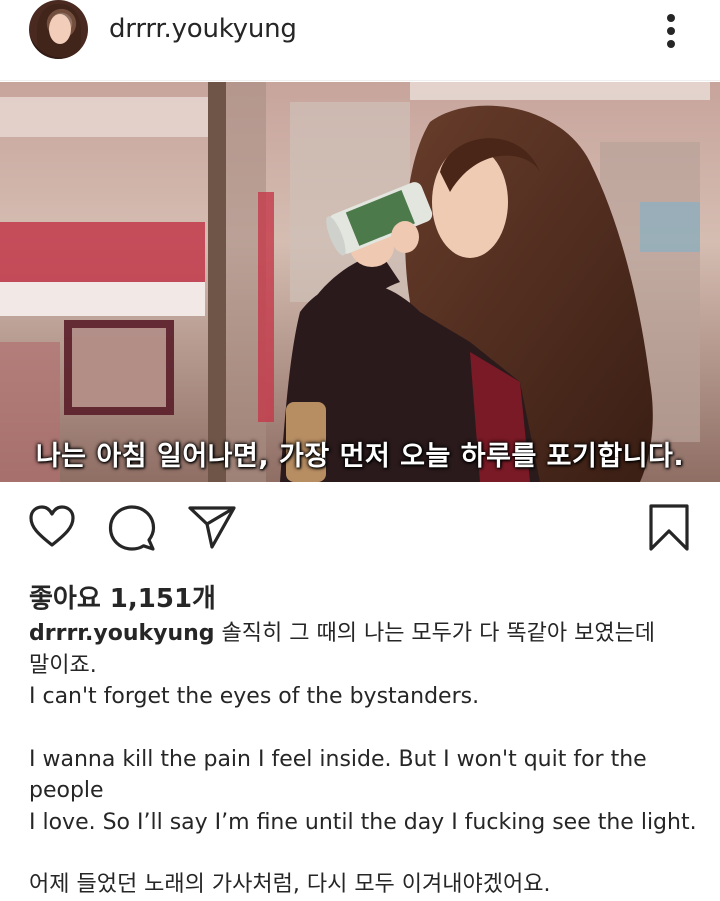 The image size is (720, 901). Describe the element at coordinates (63, 665) in the screenshot. I see `caption-line-2: 말이죠.` at that location.